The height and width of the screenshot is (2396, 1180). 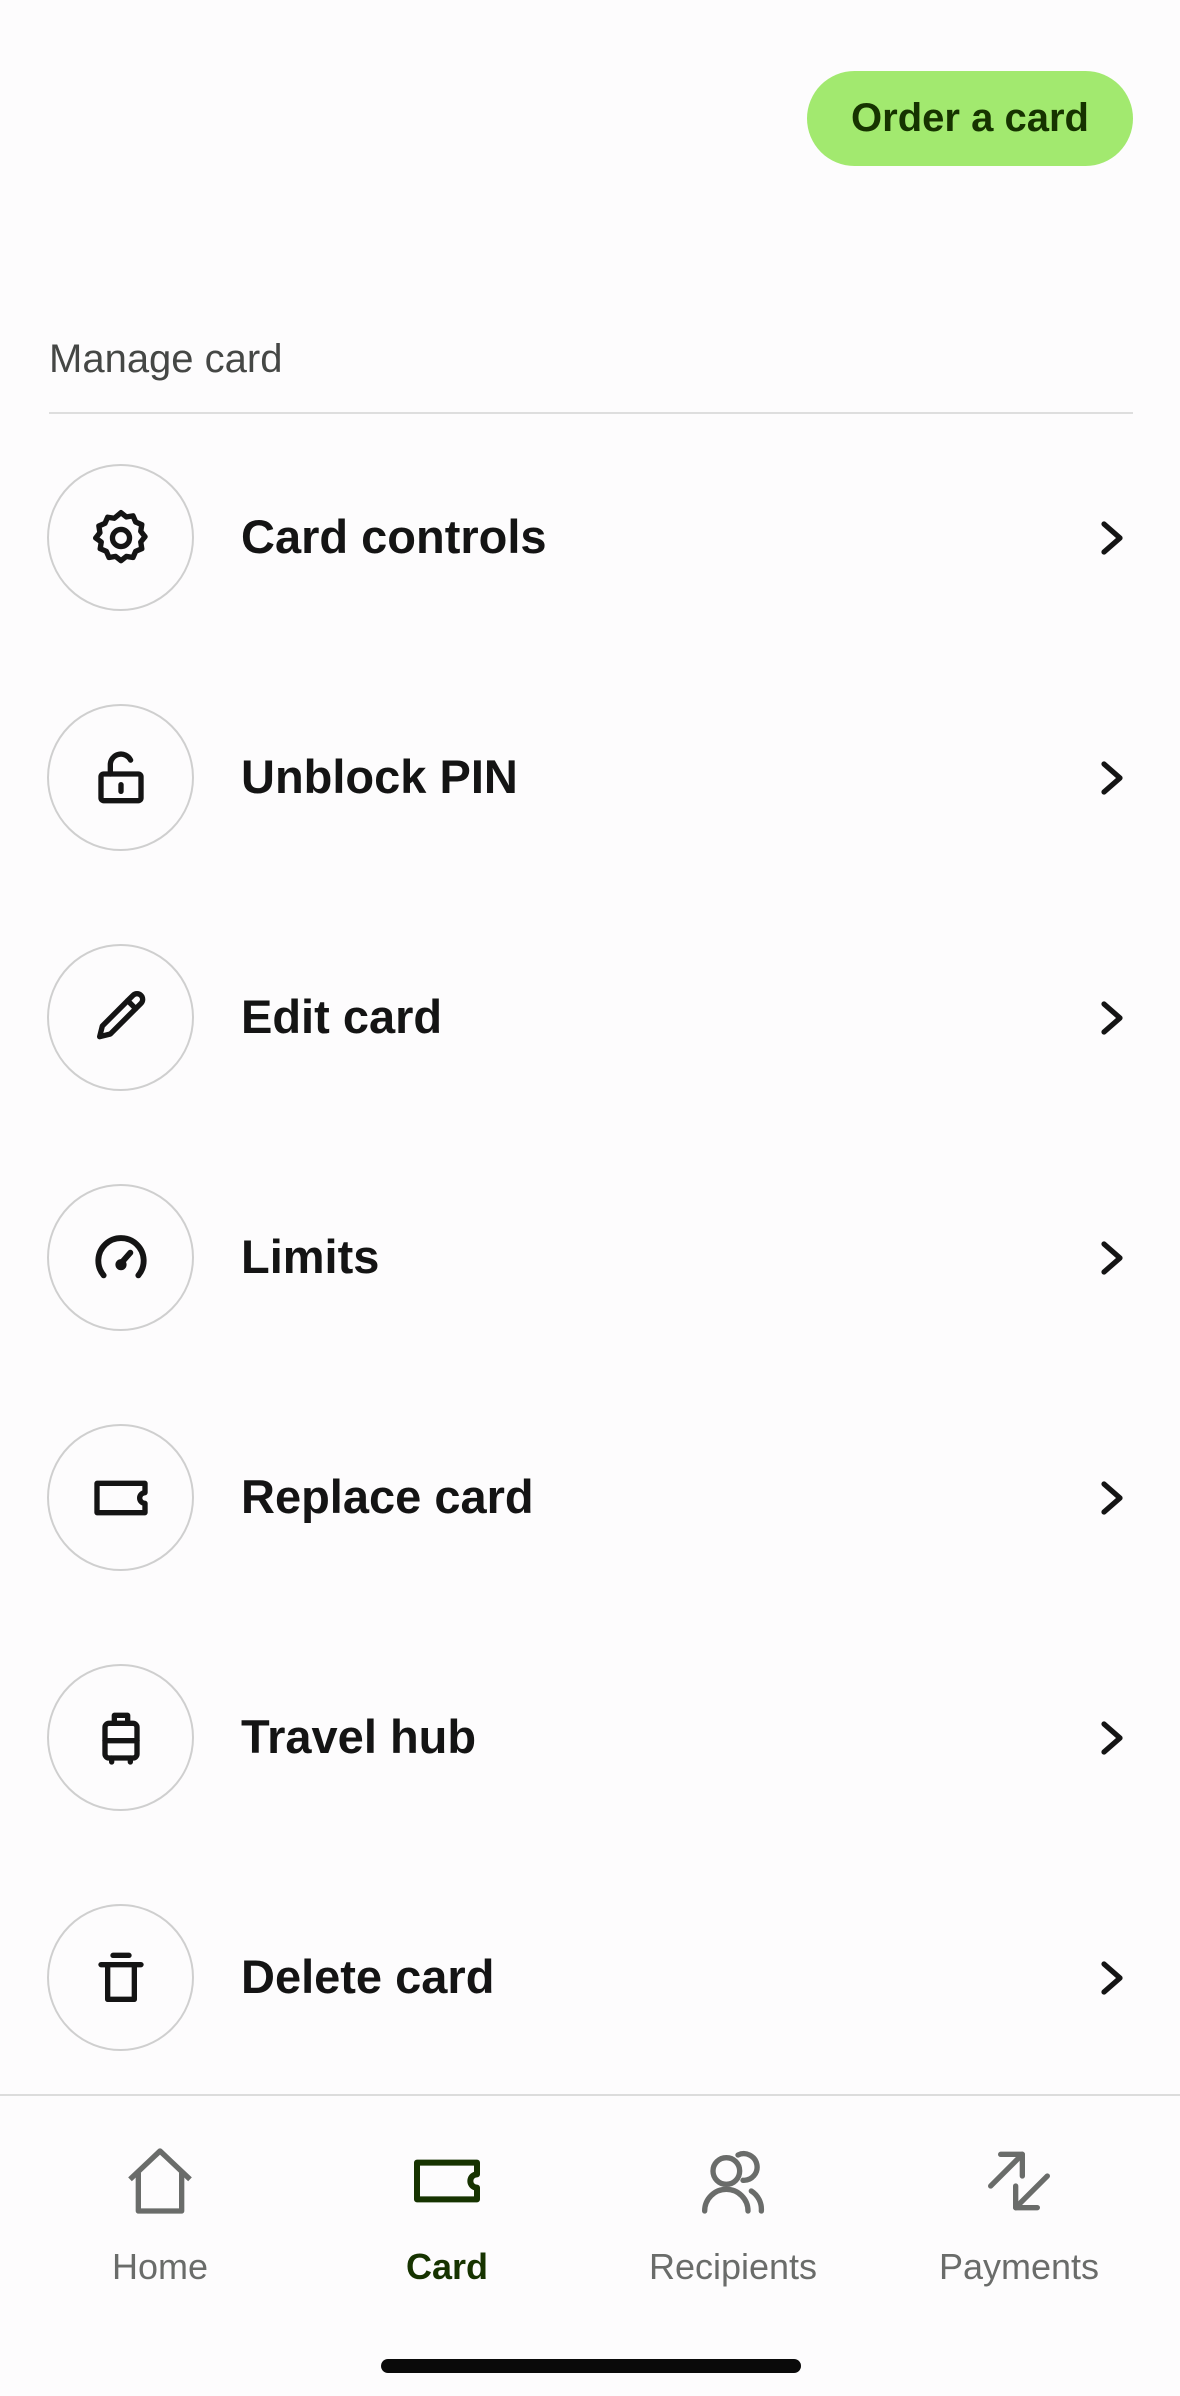 What do you see at coordinates (590, 569) in the screenshot?
I see `menu-item-card-controls: Card controls` at bounding box center [590, 569].